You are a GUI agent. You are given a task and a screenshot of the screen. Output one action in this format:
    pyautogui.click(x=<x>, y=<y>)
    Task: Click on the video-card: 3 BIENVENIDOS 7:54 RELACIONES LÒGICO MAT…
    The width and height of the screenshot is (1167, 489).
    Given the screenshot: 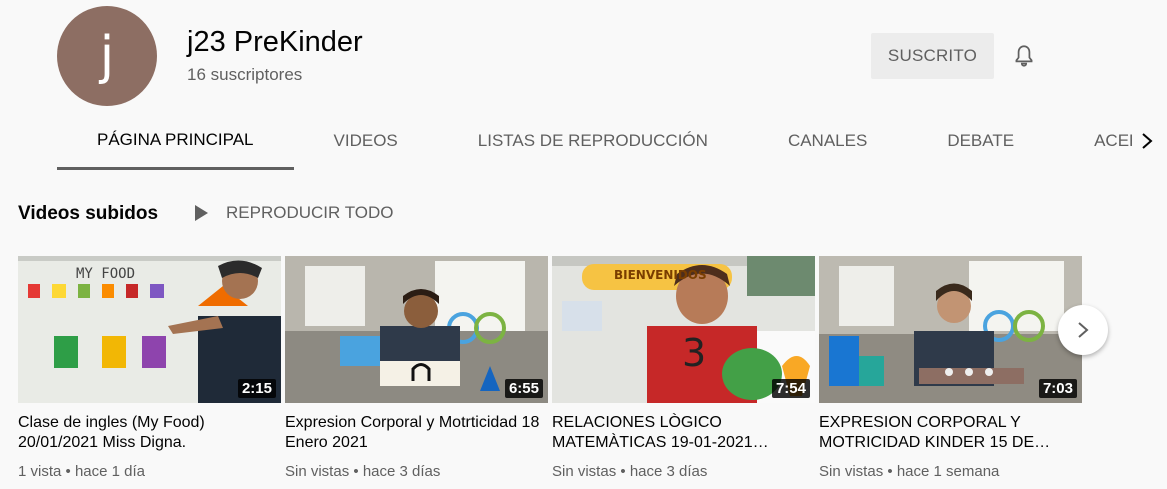 What is the action you would take?
    pyautogui.click(x=683, y=368)
    